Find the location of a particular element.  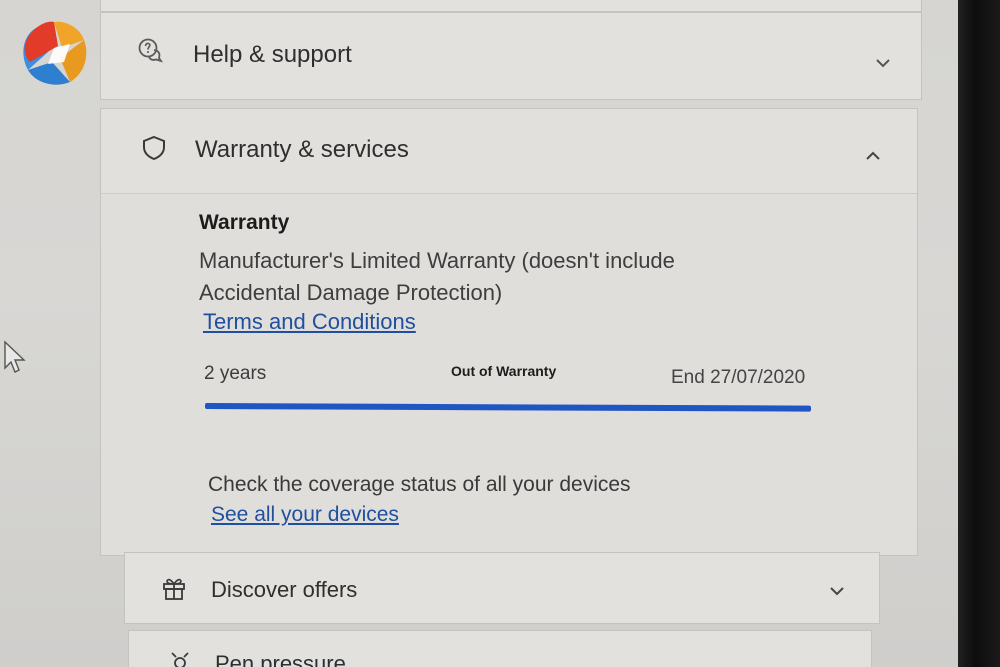

warranty-progress-bar is located at coordinates (508, 407).